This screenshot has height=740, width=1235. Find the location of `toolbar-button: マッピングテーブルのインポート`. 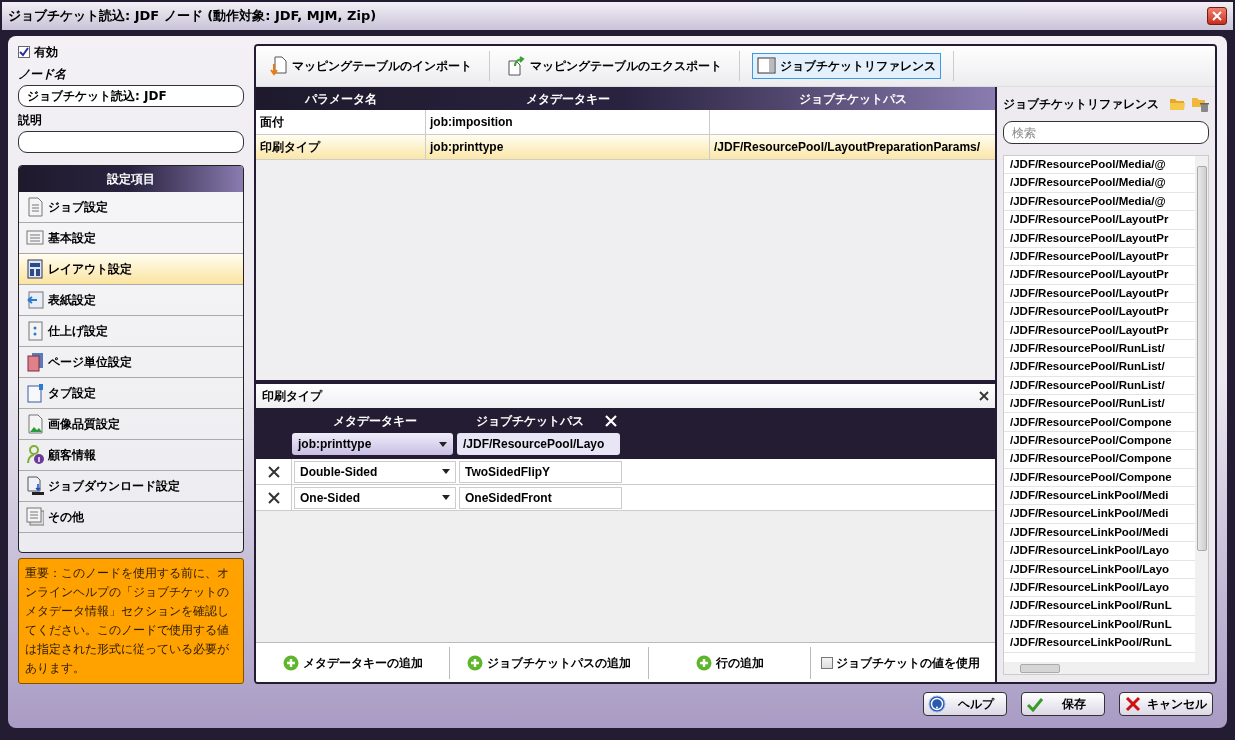

toolbar-button: マッピングテーブルのインポート is located at coordinates (370, 66).